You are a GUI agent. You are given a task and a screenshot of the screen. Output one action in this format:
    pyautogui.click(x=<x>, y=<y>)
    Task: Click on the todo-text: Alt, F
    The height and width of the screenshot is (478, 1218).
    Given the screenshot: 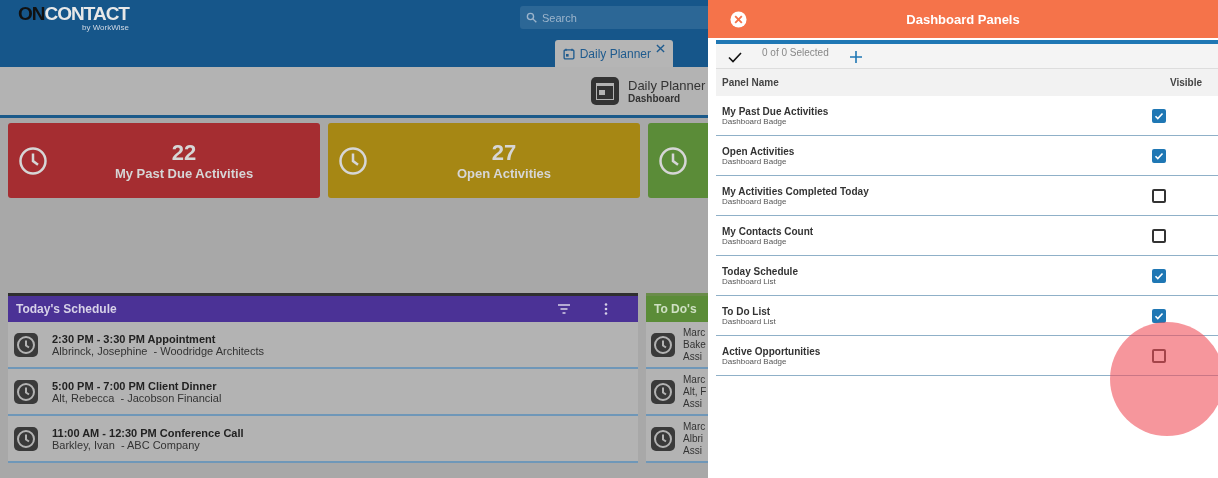 What is the action you would take?
    pyautogui.click(x=695, y=391)
    